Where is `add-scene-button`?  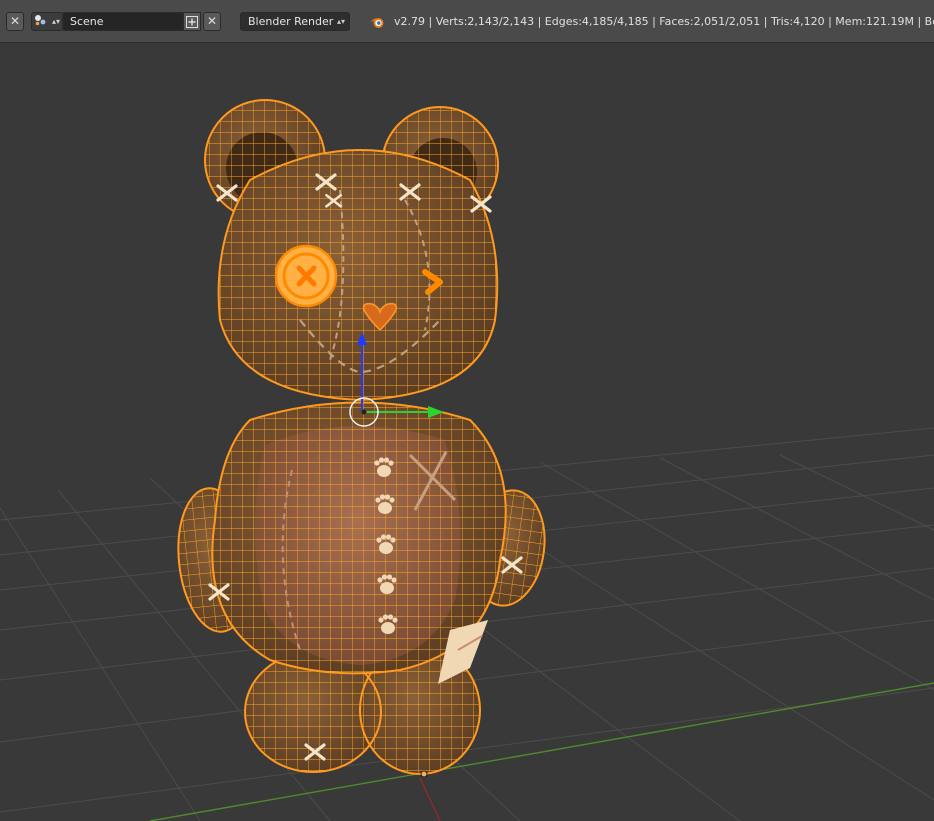 add-scene-button is located at coordinates (192, 21).